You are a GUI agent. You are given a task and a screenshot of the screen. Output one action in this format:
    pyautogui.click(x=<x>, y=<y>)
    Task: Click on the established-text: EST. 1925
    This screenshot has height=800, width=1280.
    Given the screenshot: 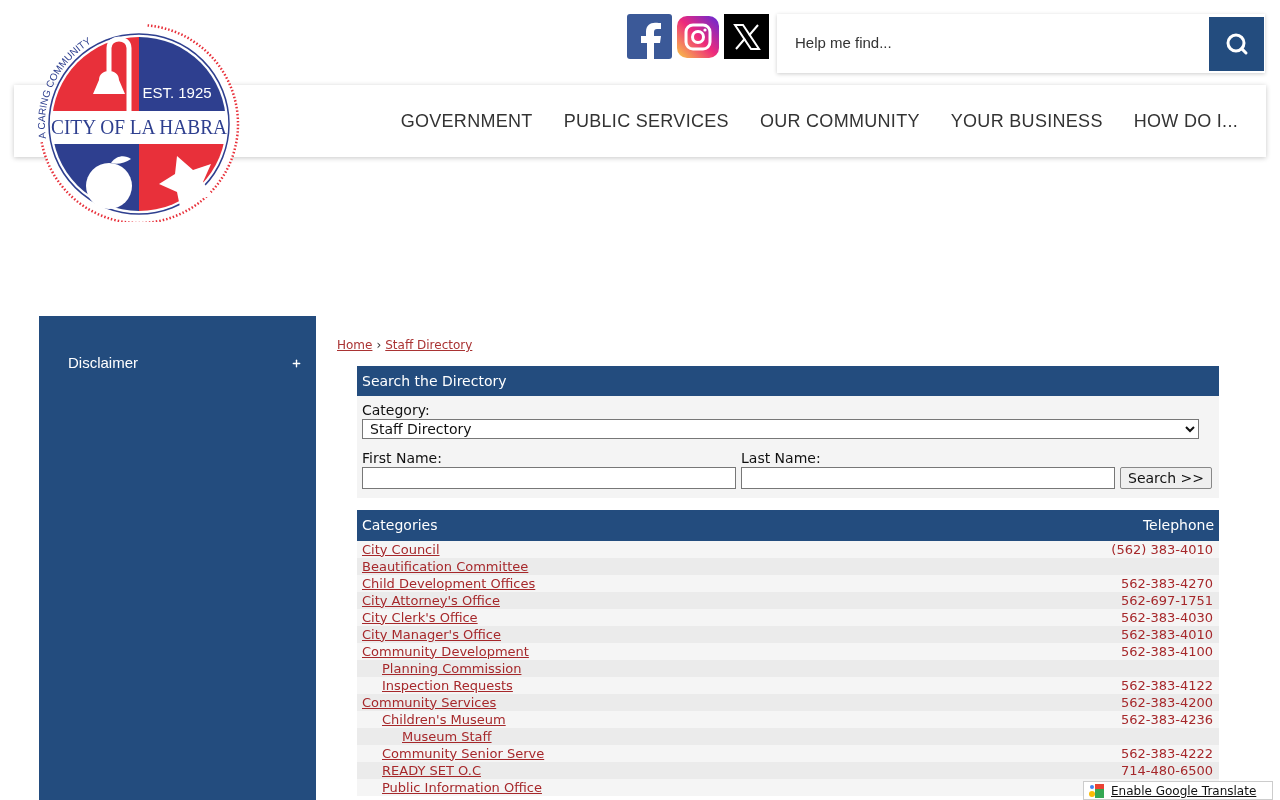 What is the action you would take?
    pyautogui.click(x=177, y=92)
    